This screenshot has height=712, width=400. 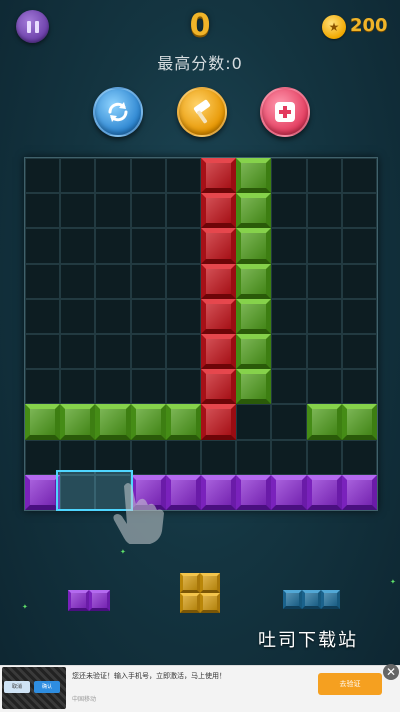 I want to click on refresh-icon, so click(x=118, y=112).